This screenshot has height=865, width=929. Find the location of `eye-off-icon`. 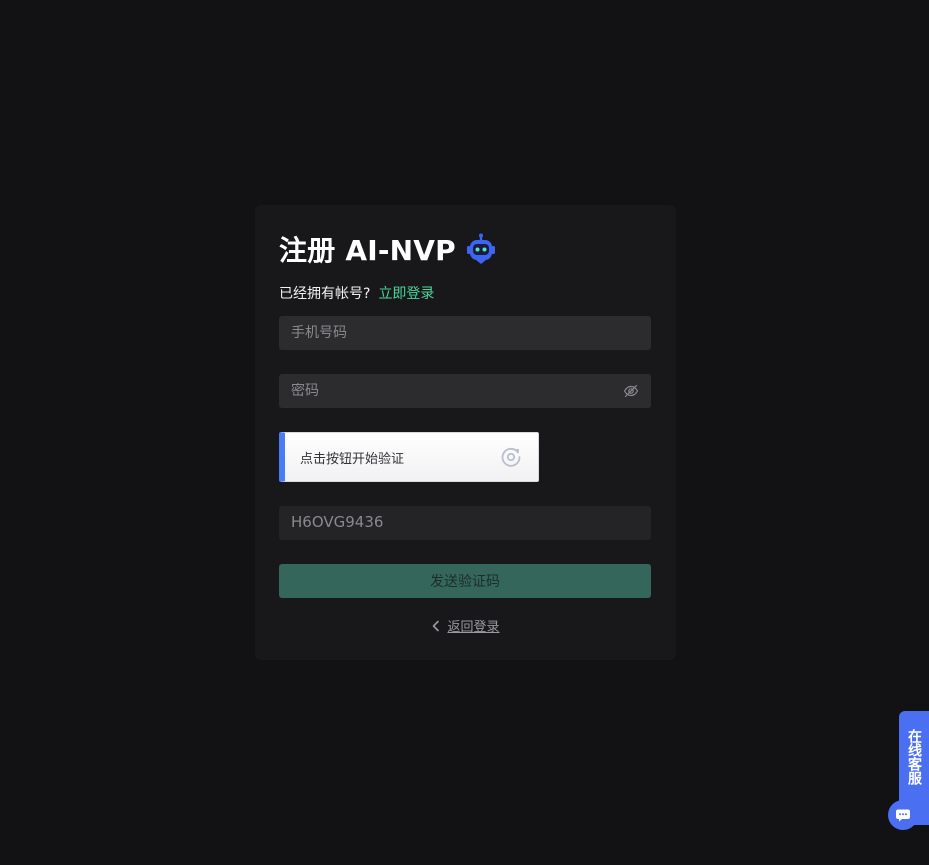

eye-off-icon is located at coordinates (631, 391).